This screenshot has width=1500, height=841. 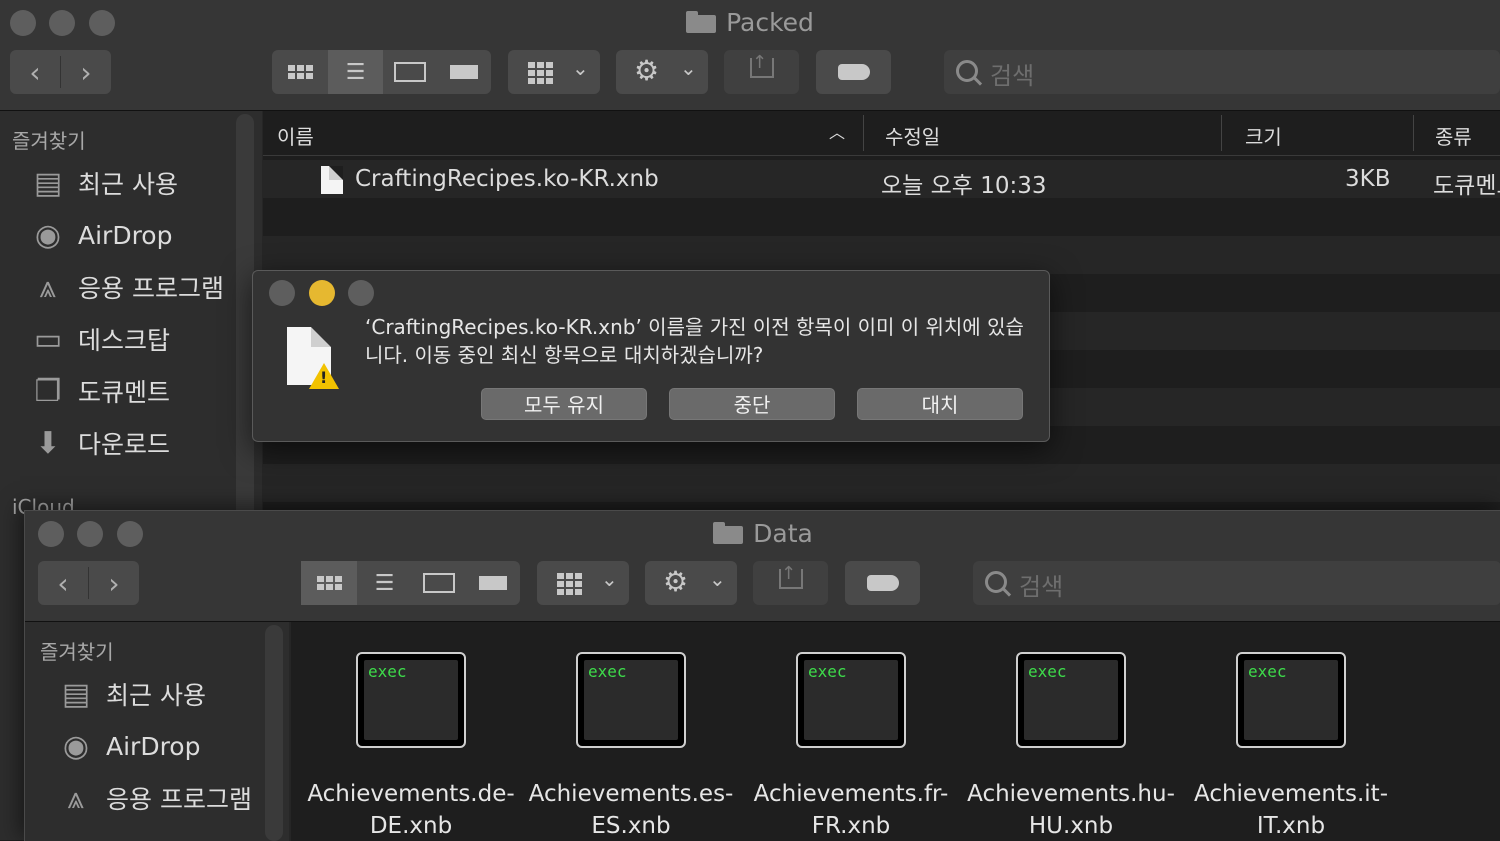 I want to click on file-tile: exec Achievements.es- ES.xnb, so click(x=631, y=746).